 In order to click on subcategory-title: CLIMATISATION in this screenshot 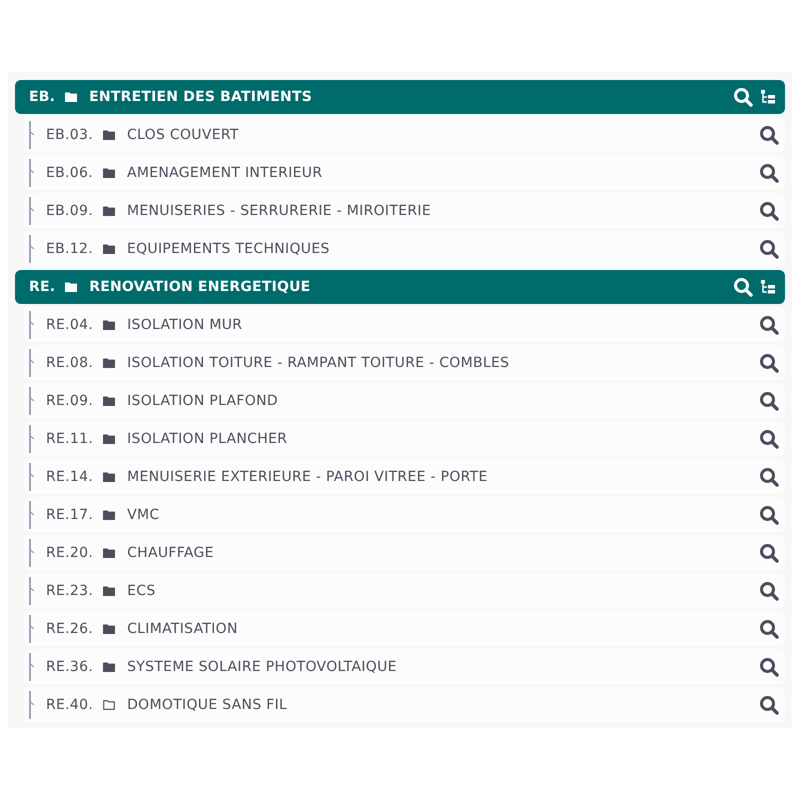, I will do `click(182, 628)`.